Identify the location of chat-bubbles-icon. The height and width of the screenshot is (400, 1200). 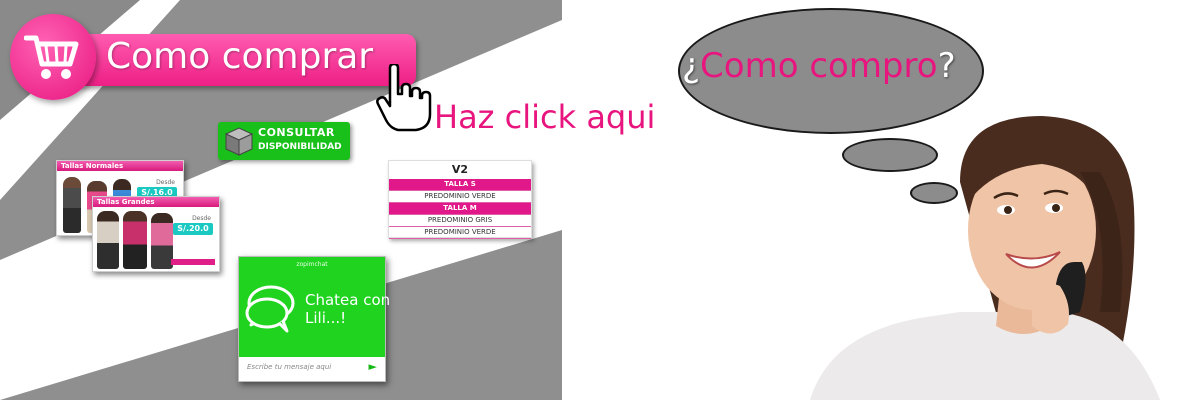
(270, 309).